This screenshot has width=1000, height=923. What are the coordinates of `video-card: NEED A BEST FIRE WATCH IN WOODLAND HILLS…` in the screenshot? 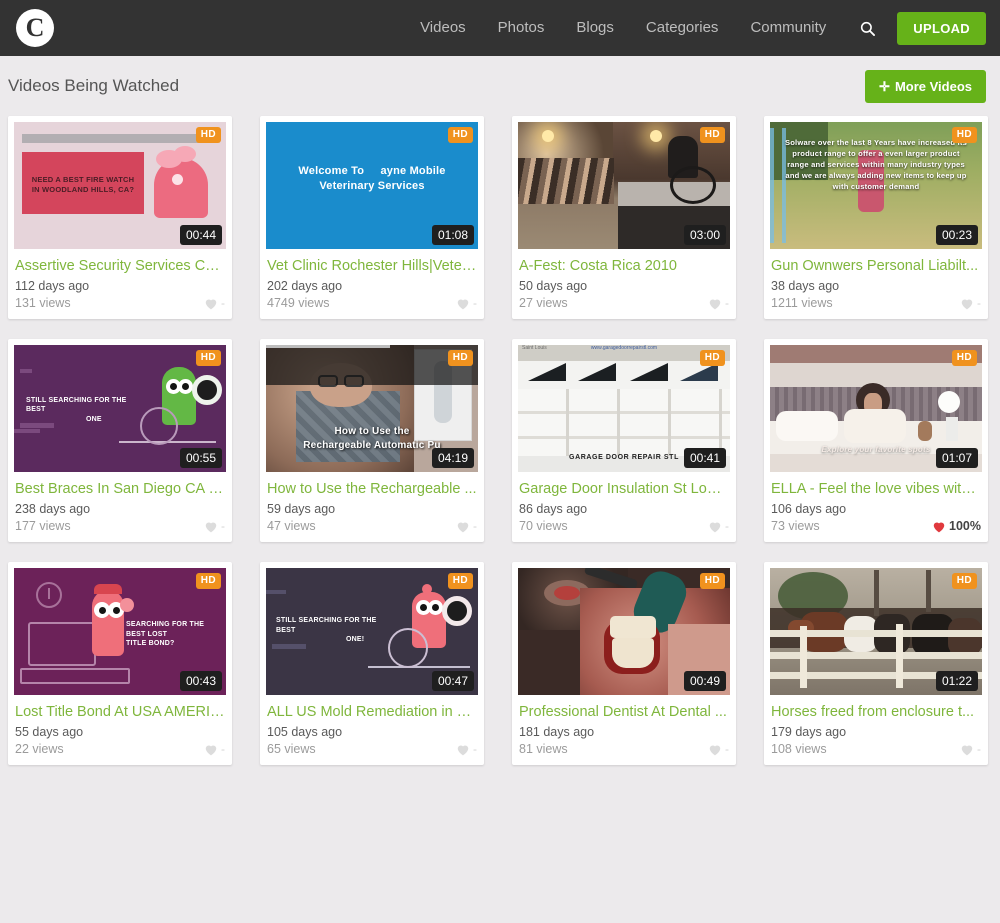 It's located at (120, 217).